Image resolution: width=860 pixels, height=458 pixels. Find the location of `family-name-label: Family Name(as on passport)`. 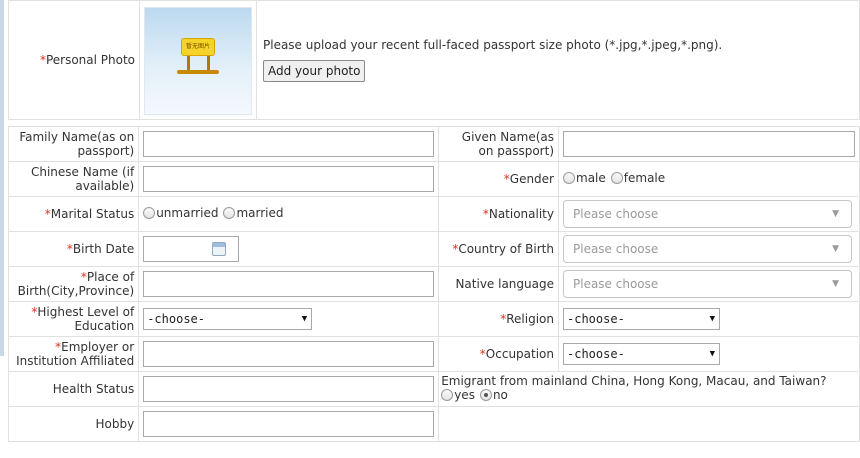

family-name-label: Family Name(as on passport) is located at coordinates (73, 144).